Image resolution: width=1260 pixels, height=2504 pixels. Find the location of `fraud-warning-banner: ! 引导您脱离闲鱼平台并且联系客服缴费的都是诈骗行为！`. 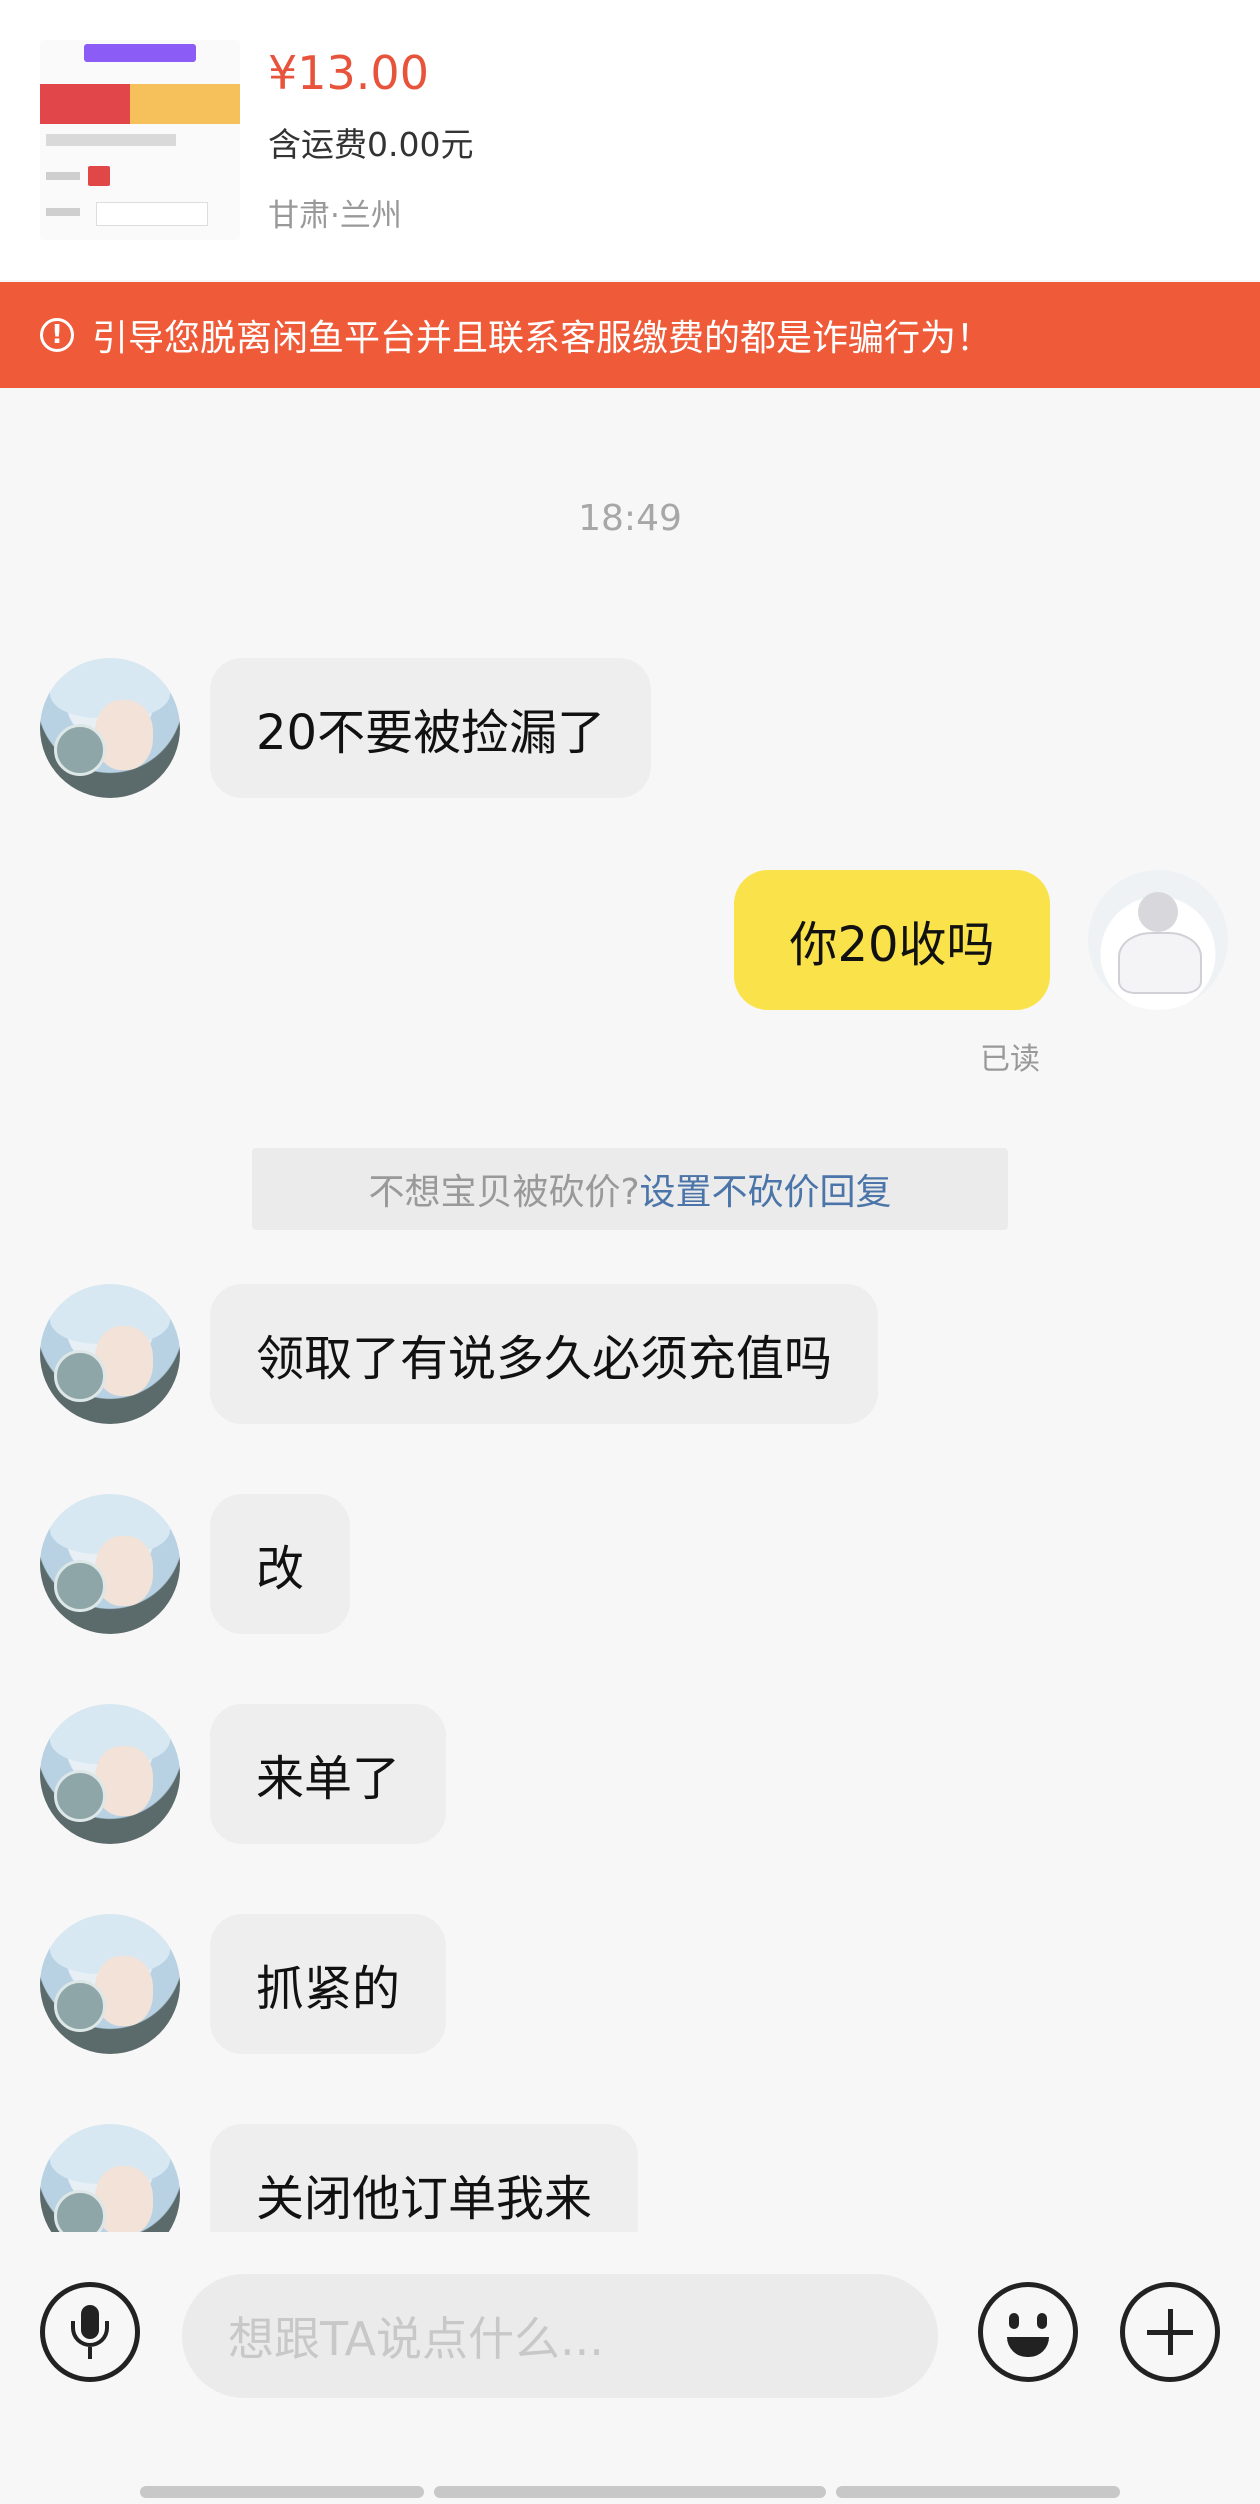

fraud-warning-banner: ! 引导您脱离闲鱼平台并且联系客服缴费的都是诈骗行为！ is located at coordinates (630, 335).